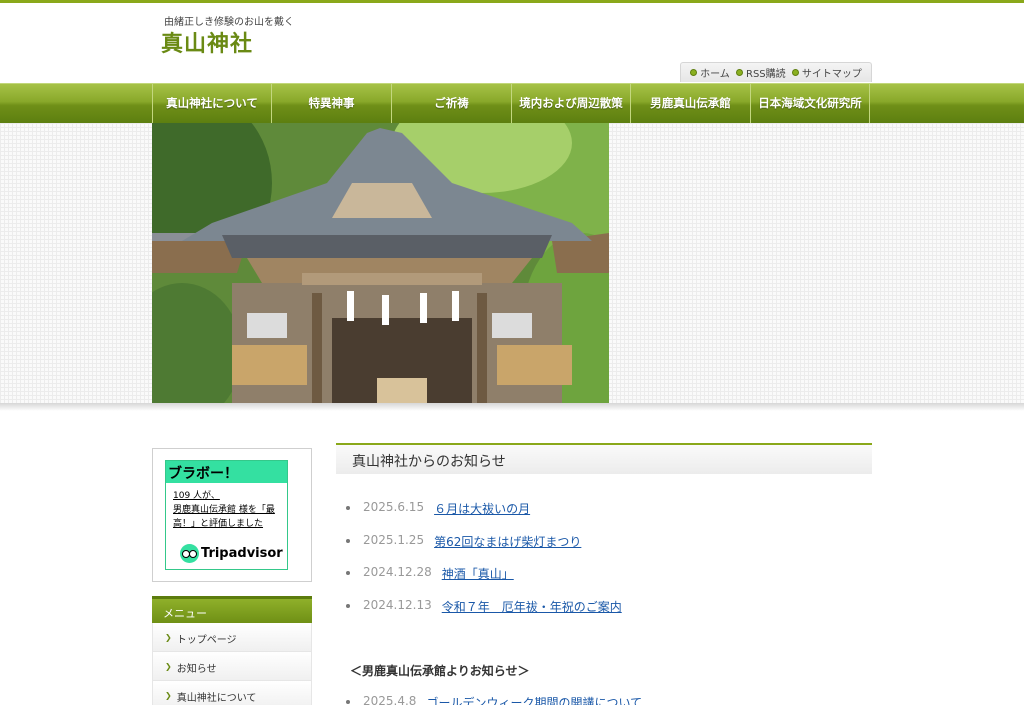 The height and width of the screenshot is (705, 1024). What do you see at coordinates (512, 407) in the screenshot?
I see `hero-bottom-shadow` at bounding box center [512, 407].